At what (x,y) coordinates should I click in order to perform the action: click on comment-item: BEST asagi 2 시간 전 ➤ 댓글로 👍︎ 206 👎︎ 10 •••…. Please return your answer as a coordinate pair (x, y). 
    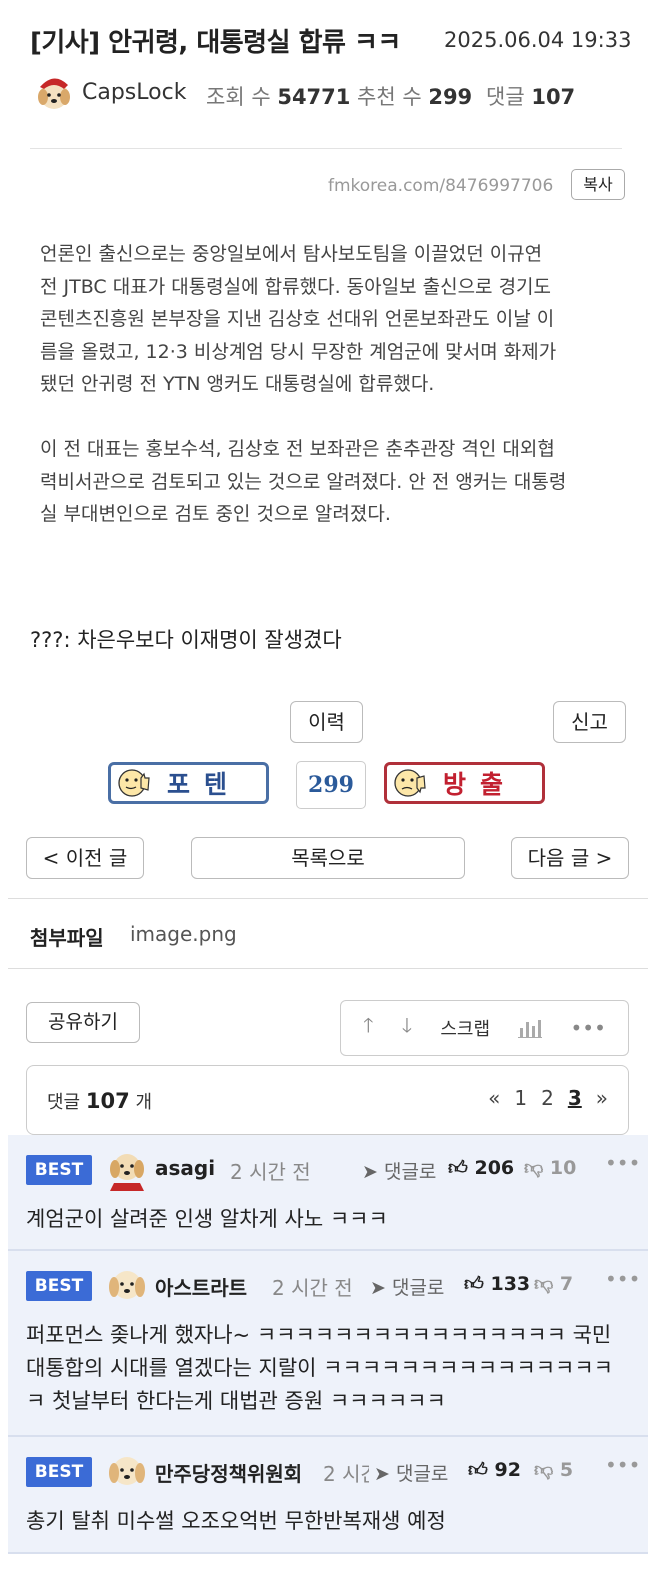
    Looking at the image, I should click on (328, 1193).